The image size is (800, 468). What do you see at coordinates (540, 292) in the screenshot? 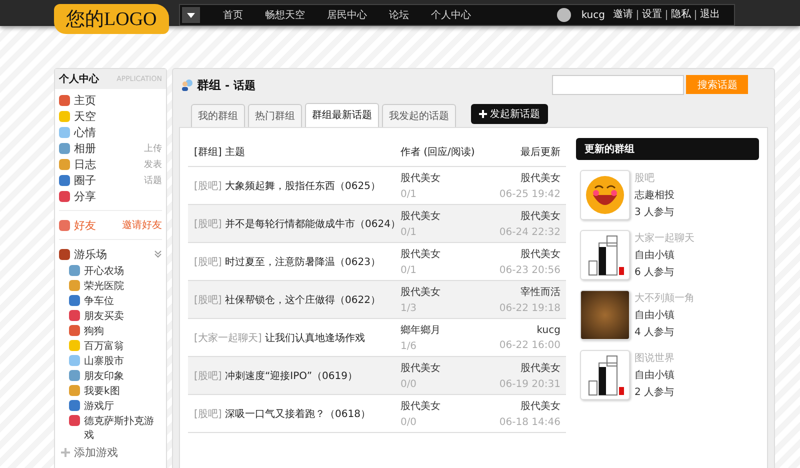
I see `last-author-name: 宰性而活` at bounding box center [540, 292].